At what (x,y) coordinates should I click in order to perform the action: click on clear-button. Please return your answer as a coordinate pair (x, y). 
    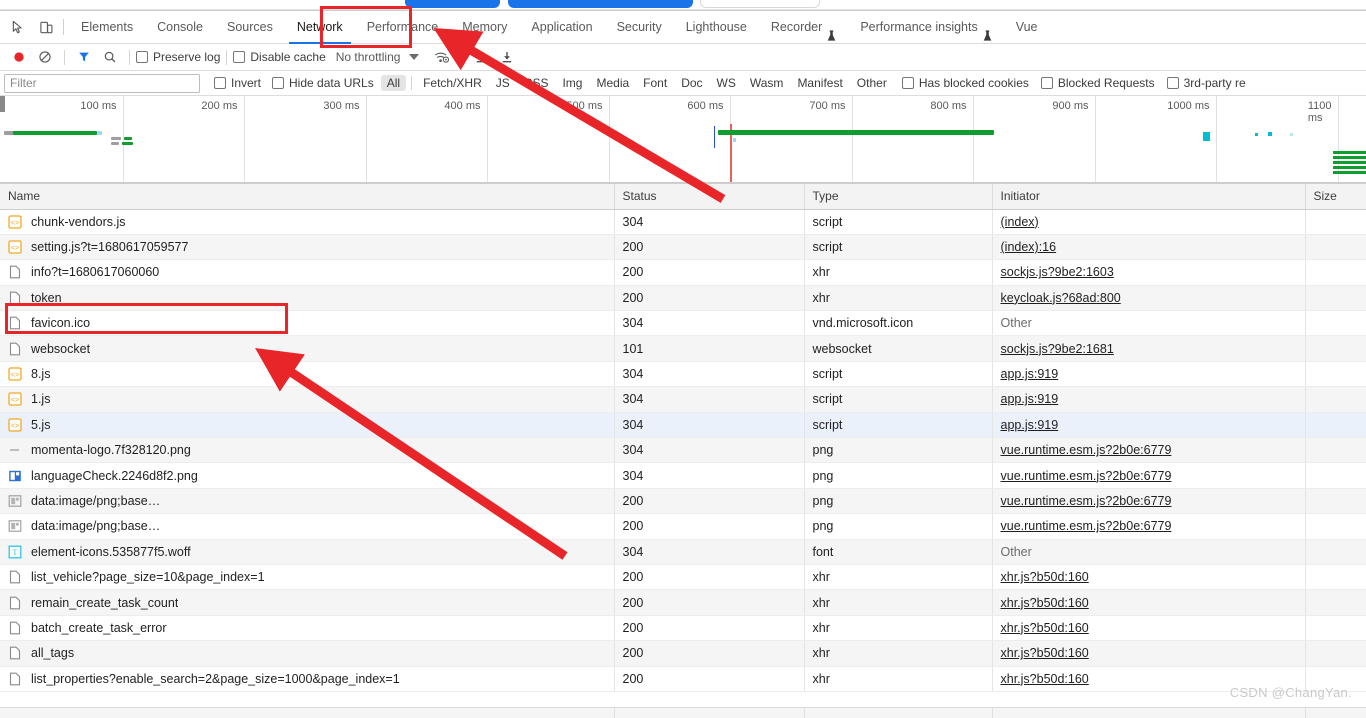
    Looking at the image, I should click on (45, 57).